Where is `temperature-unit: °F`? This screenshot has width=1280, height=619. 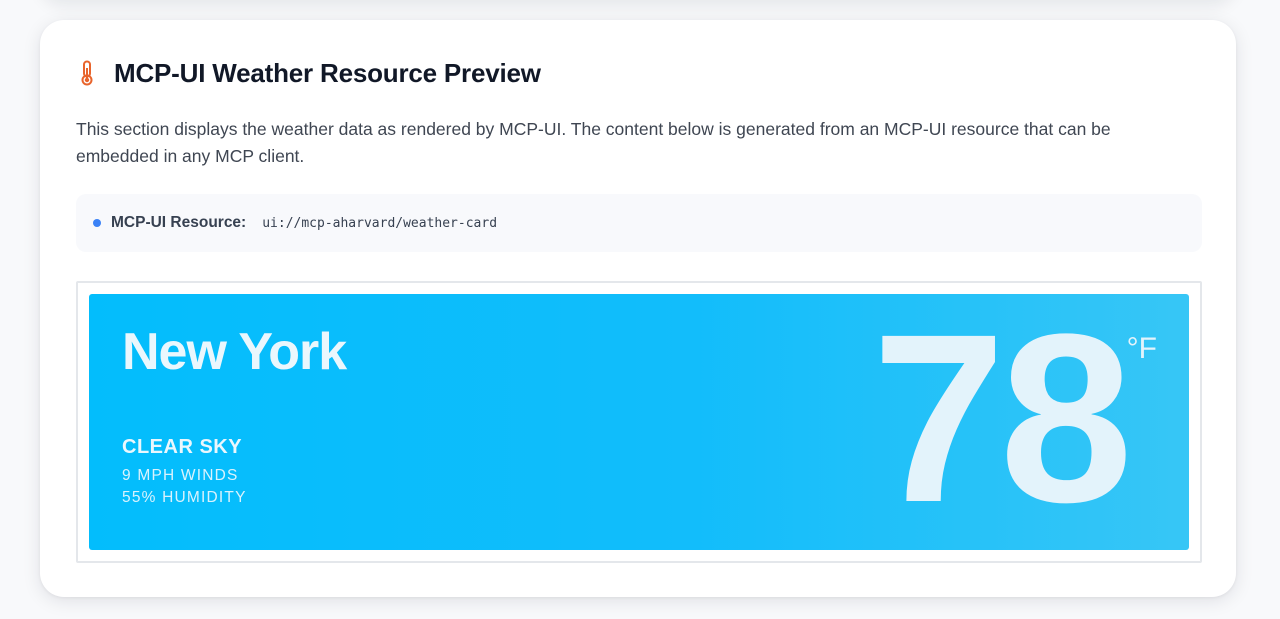 temperature-unit: °F is located at coordinates (1141, 348).